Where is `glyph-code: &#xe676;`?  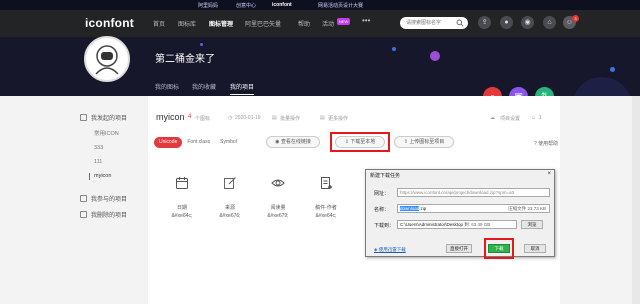 glyph-code: &#xe676; is located at coordinates (230, 216).